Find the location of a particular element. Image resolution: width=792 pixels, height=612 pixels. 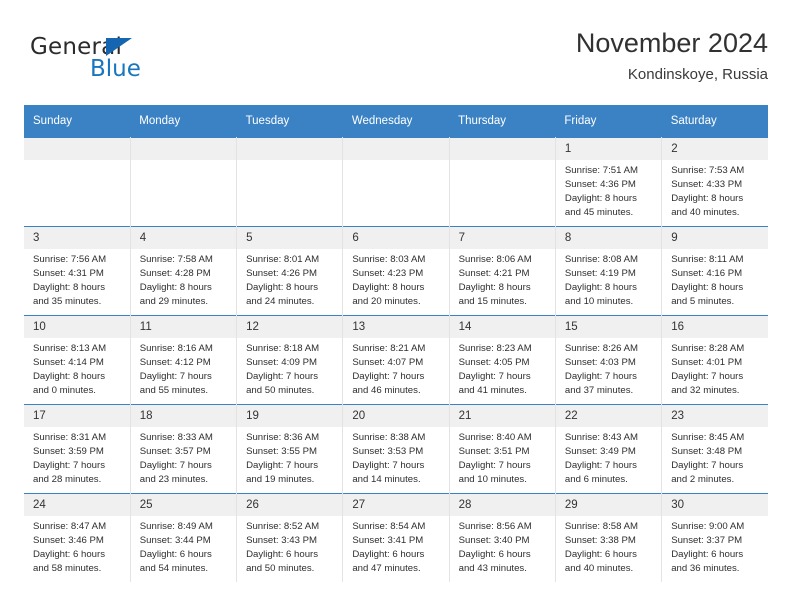

sunrise-text: Sunrise: 8:08 AM is located at coordinates (601, 259).